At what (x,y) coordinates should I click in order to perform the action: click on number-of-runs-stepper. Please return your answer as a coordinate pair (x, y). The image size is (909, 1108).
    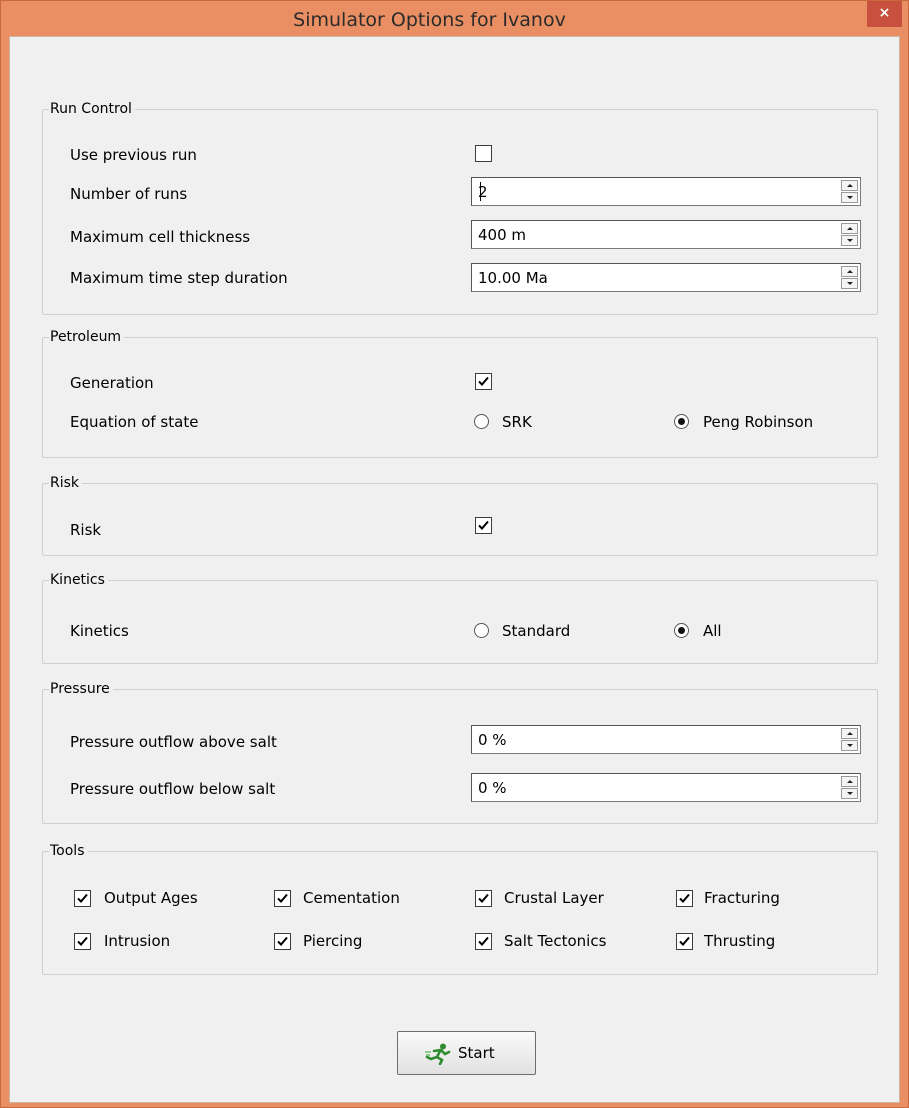
    Looking at the image, I should click on (849, 191).